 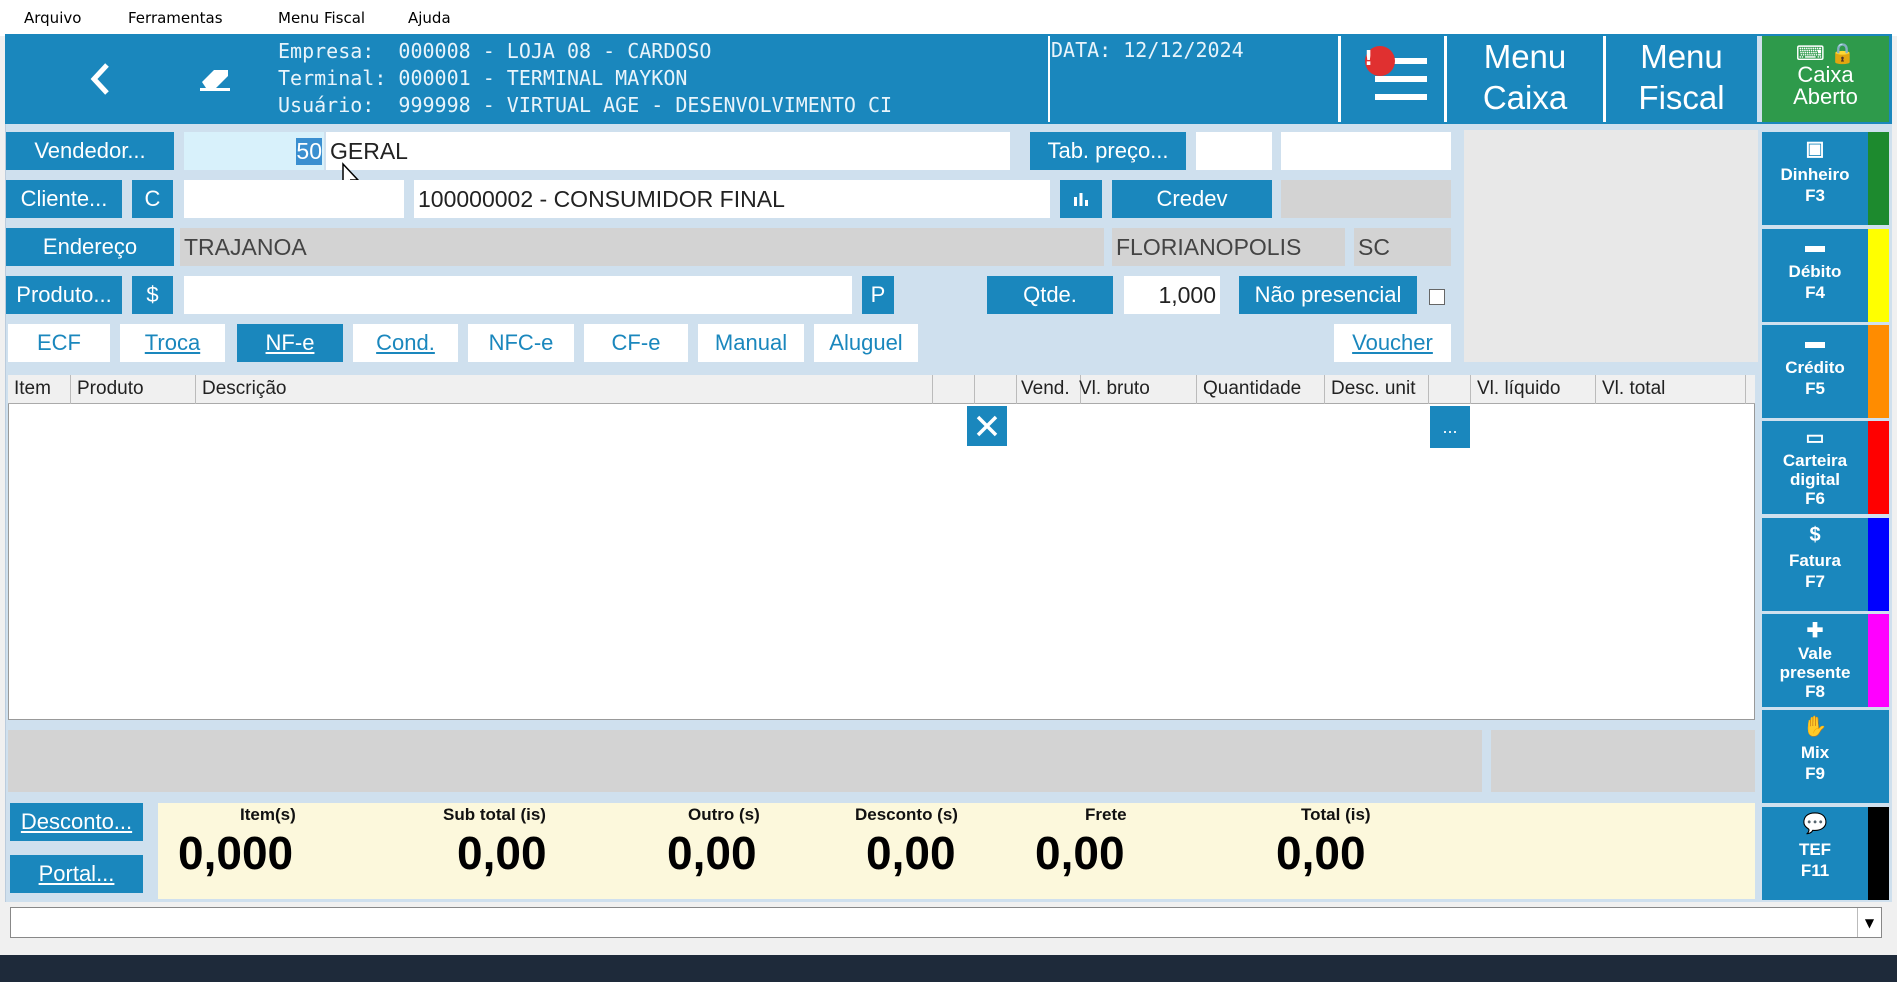 What do you see at coordinates (1533, 389) in the screenshot?
I see `col-vl-liquido: Vl. líquido` at bounding box center [1533, 389].